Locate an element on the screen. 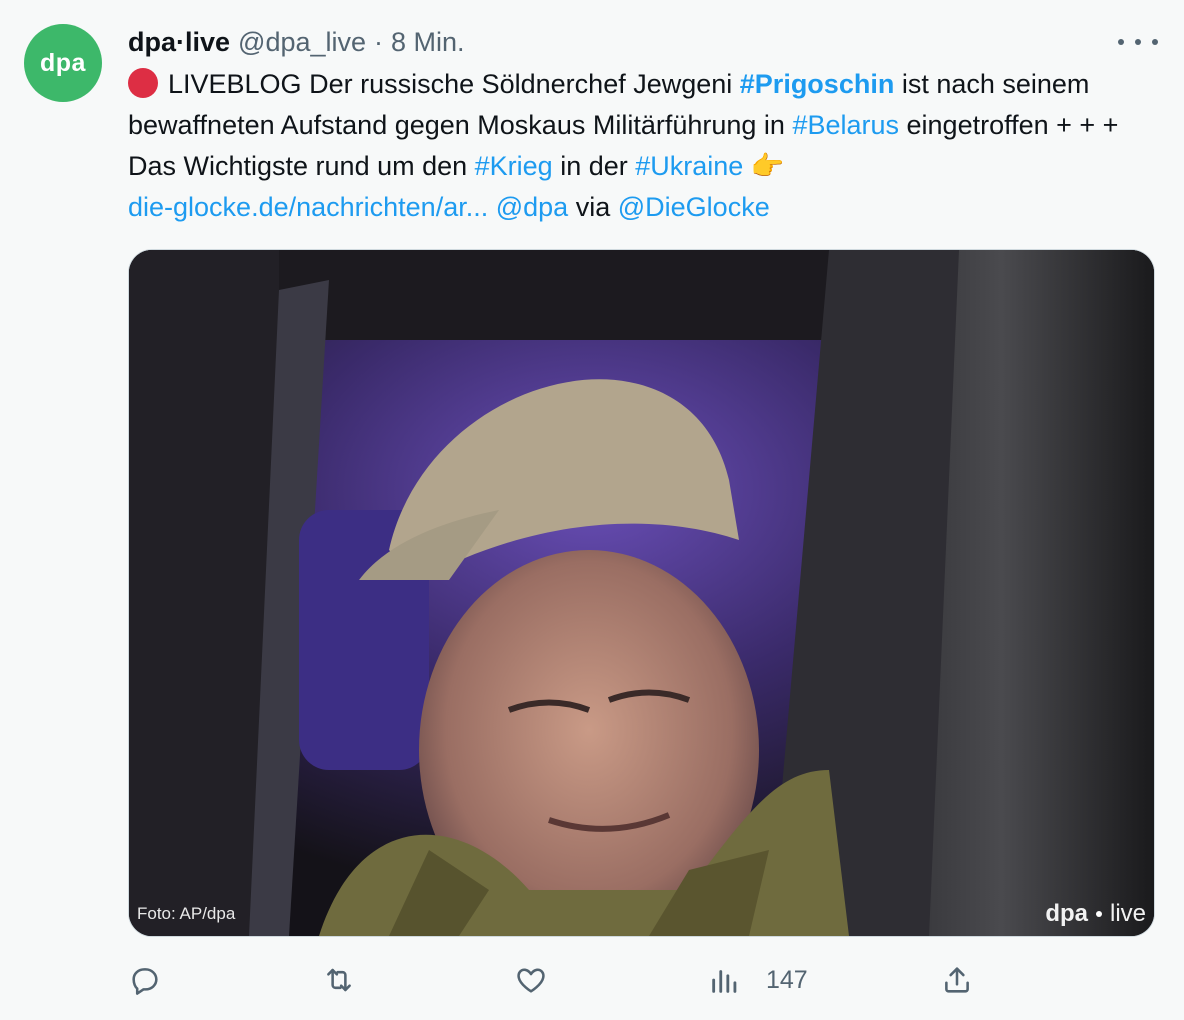 Image resolution: width=1184 pixels, height=1020 pixels. text-segment: in der is located at coordinates (594, 166).